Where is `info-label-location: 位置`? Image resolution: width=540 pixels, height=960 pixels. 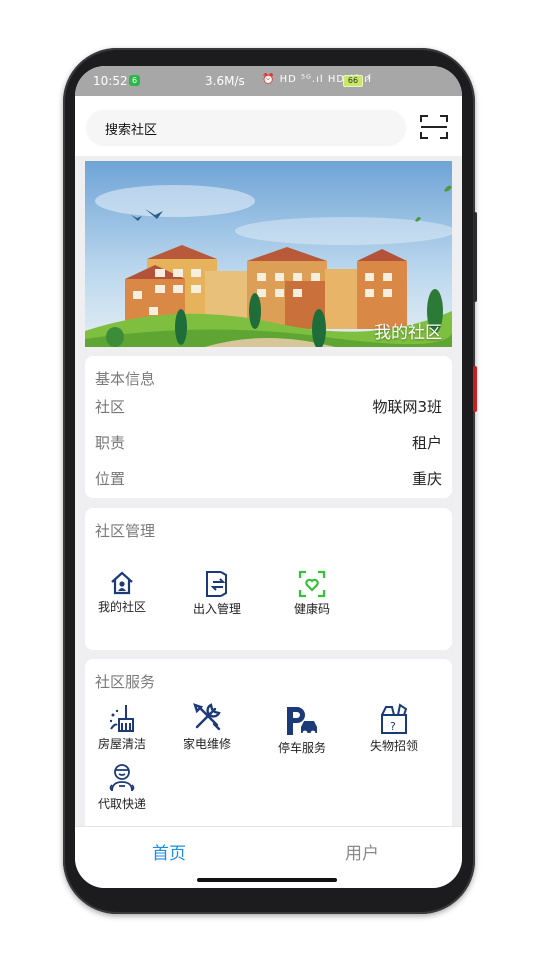
info-label-location: 位置 is located at coordinates (110, 479).